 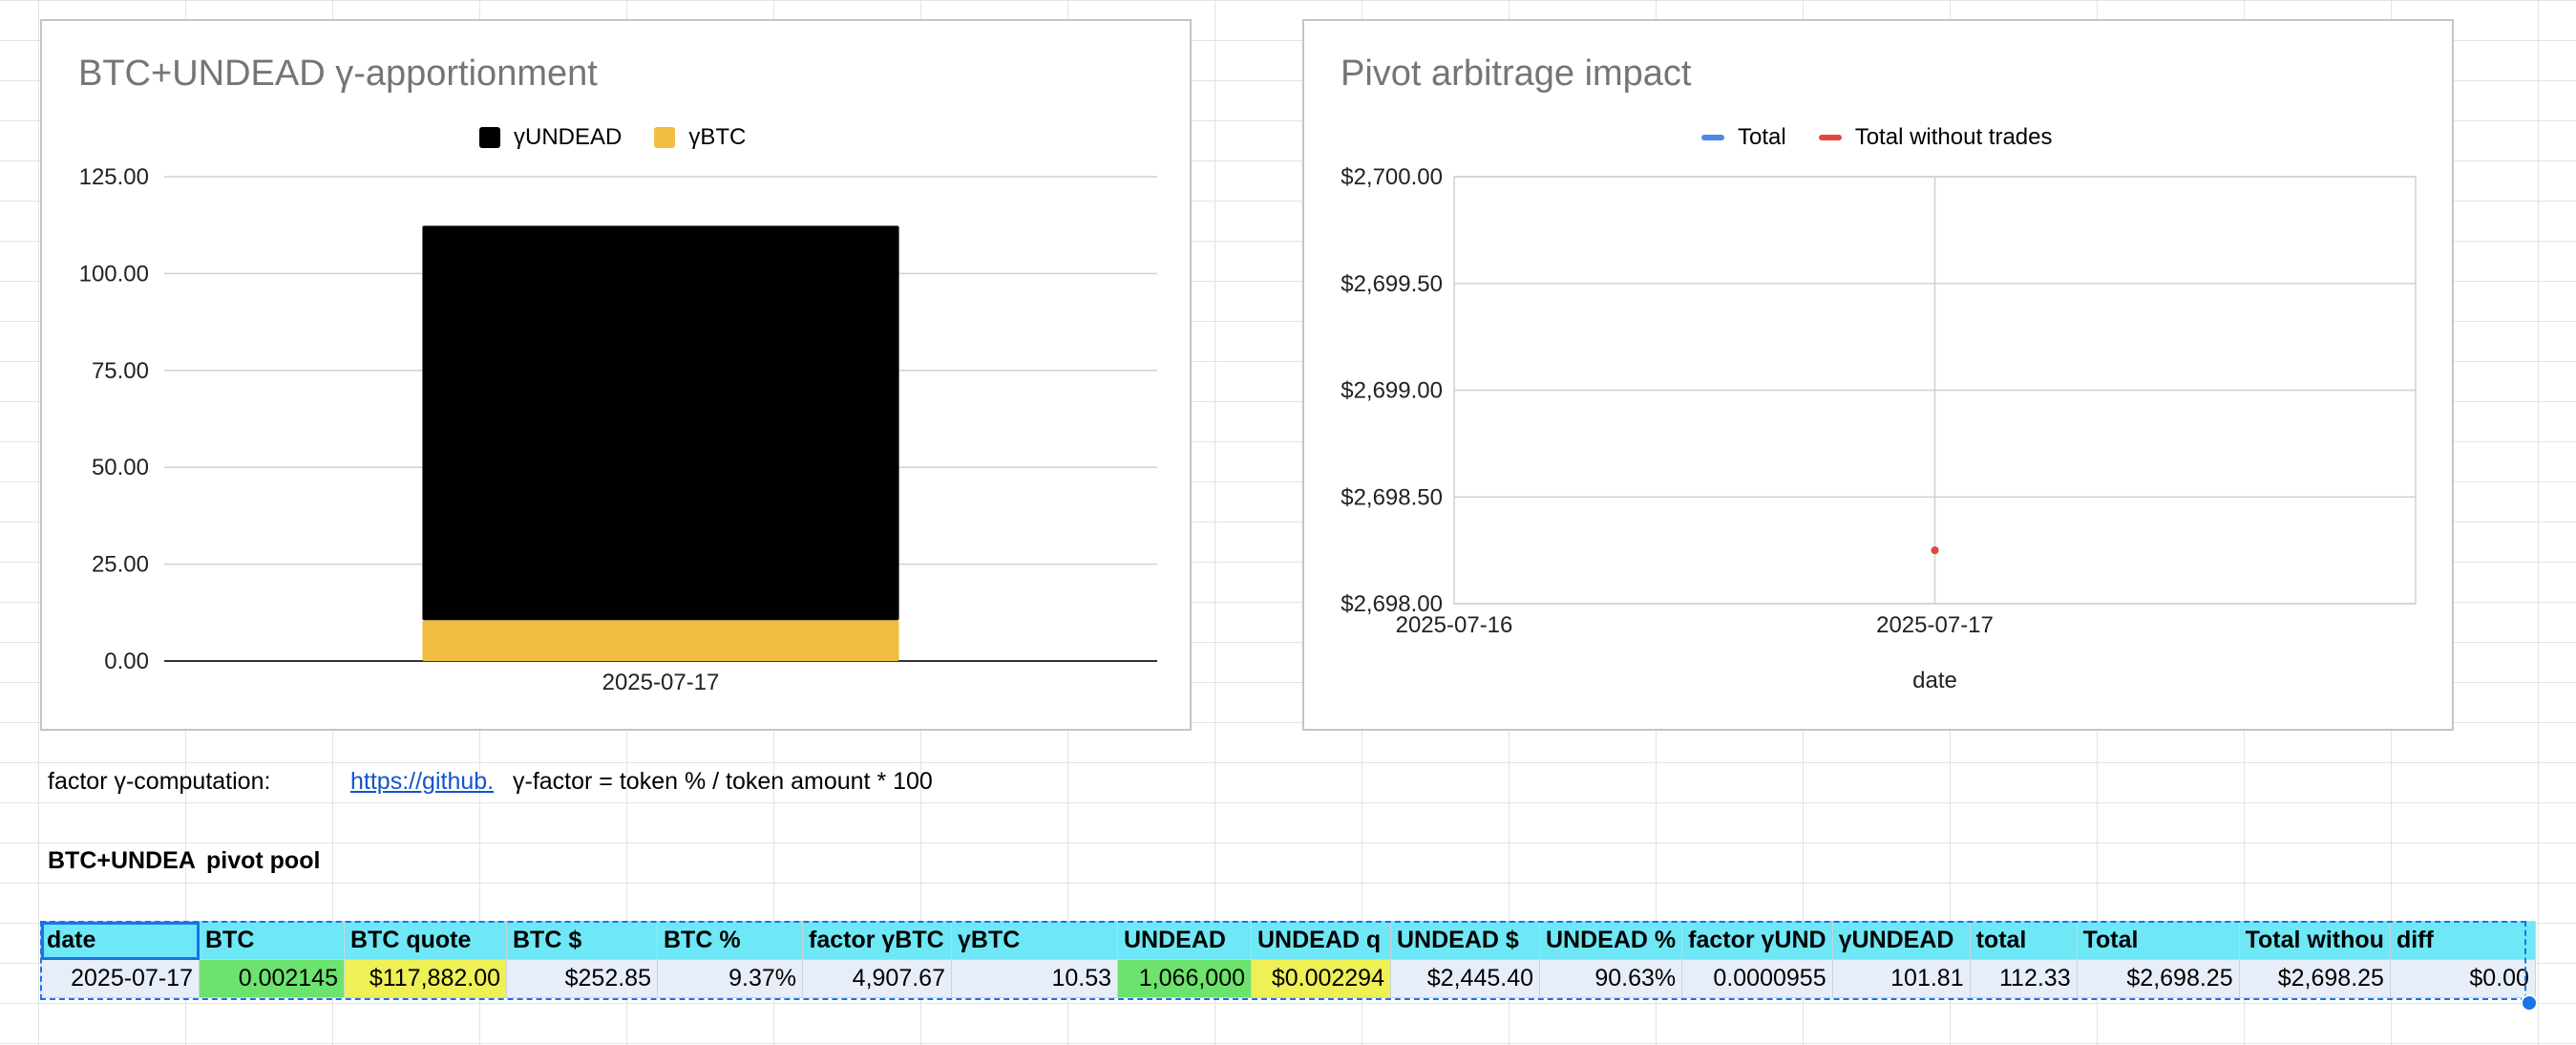 I want to click on cell-gundead: 101.81, so click(x=1901, y=979).